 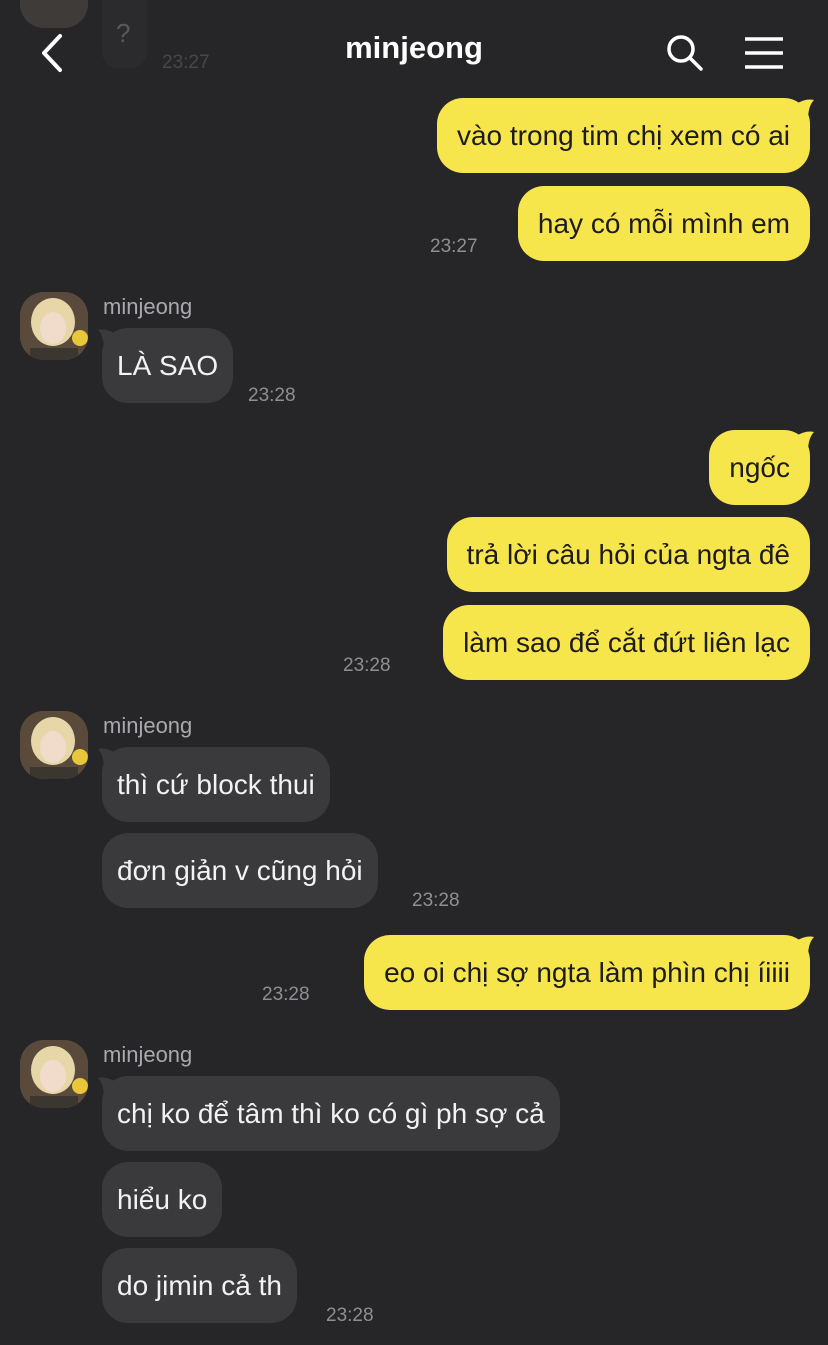 What do you see at coordinates (162, 1199) in the screenshot?
I see `incoming-message: hiểu ko` at bounding box center [162, 1199].